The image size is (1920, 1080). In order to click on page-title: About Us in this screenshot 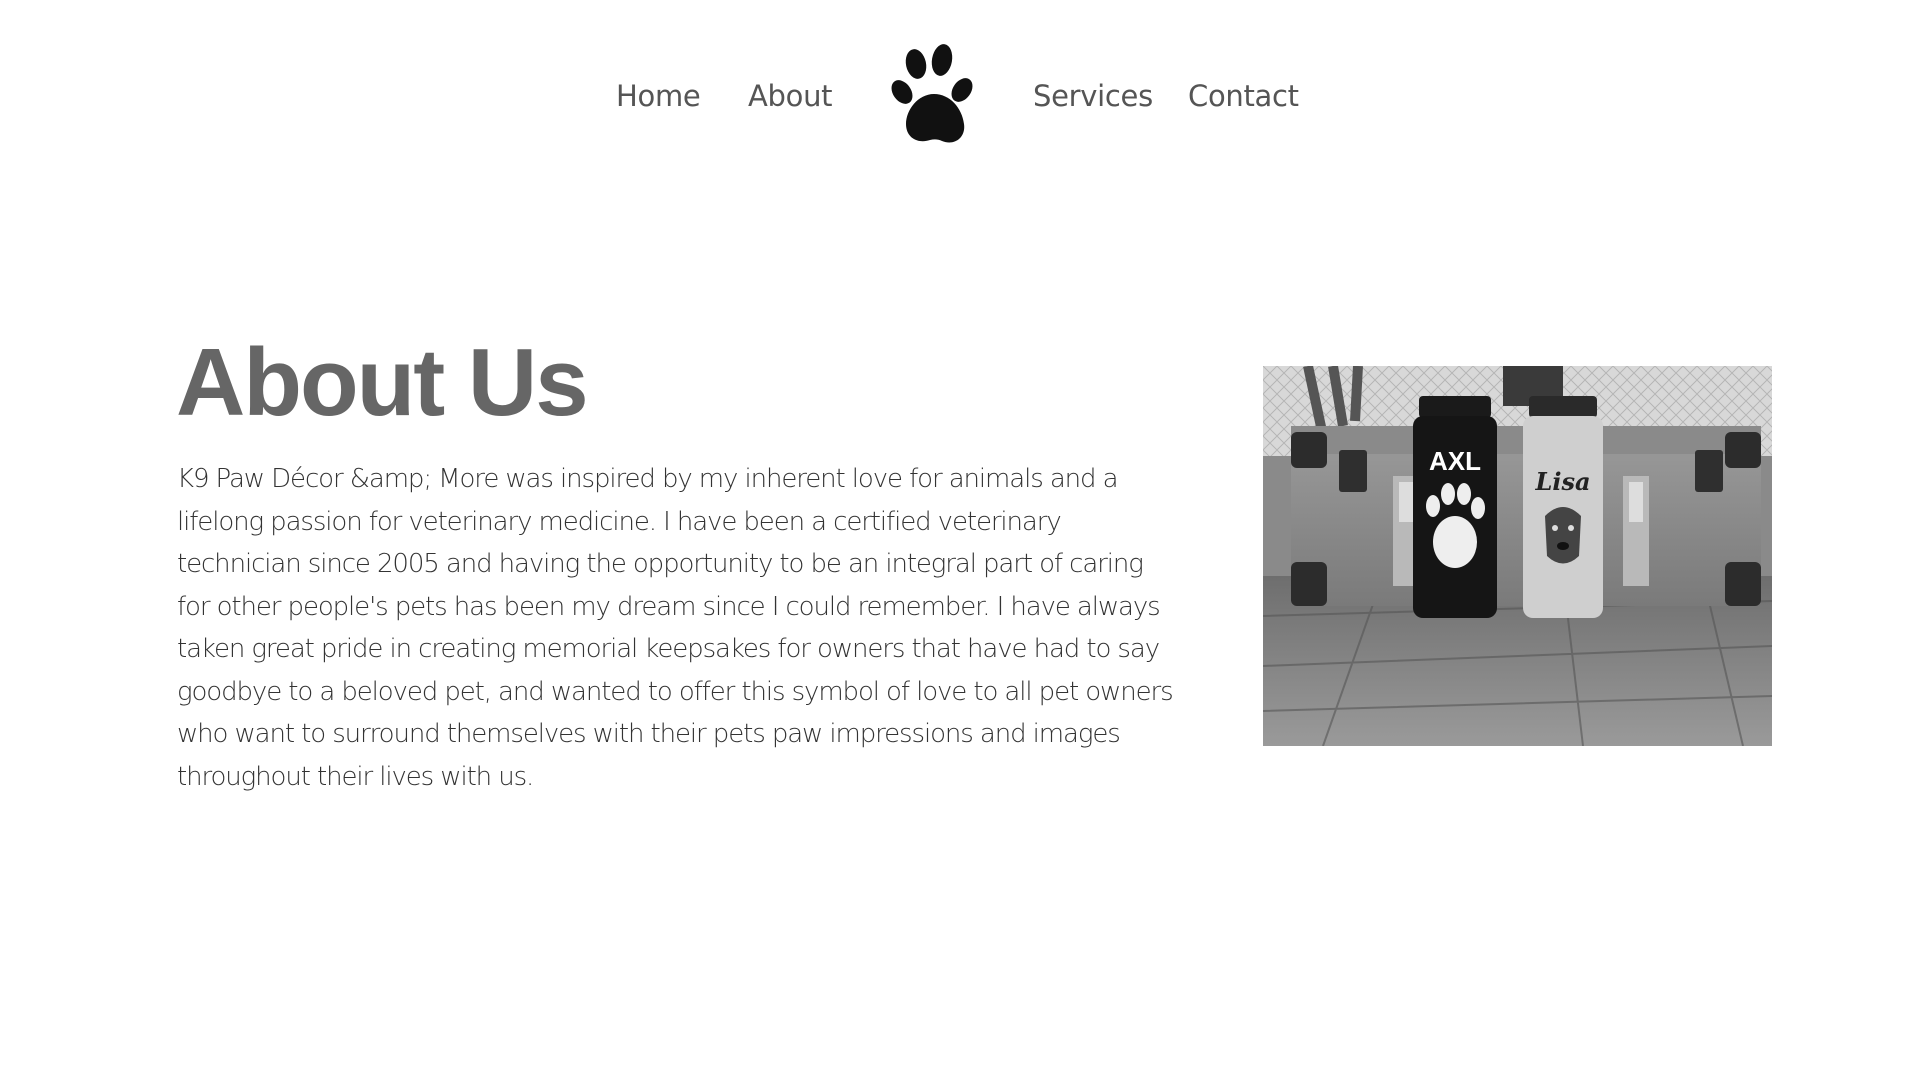, I will do `click(382, 382)`.